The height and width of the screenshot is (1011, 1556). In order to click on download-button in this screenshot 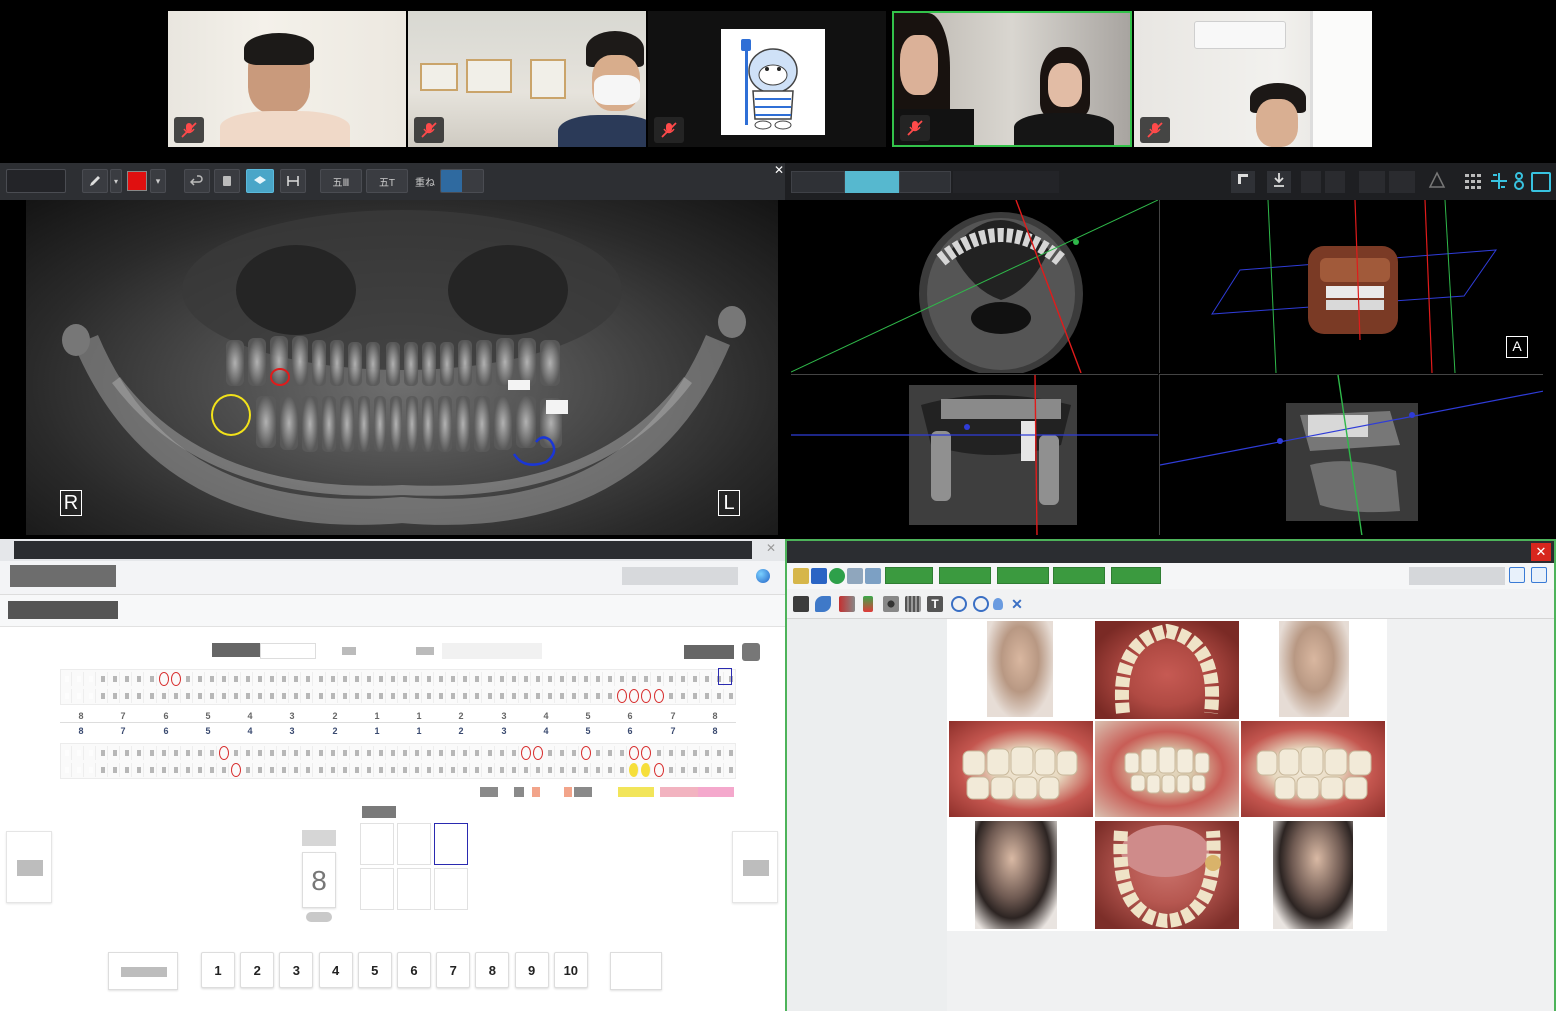, I will do `click(1279, 182)`.